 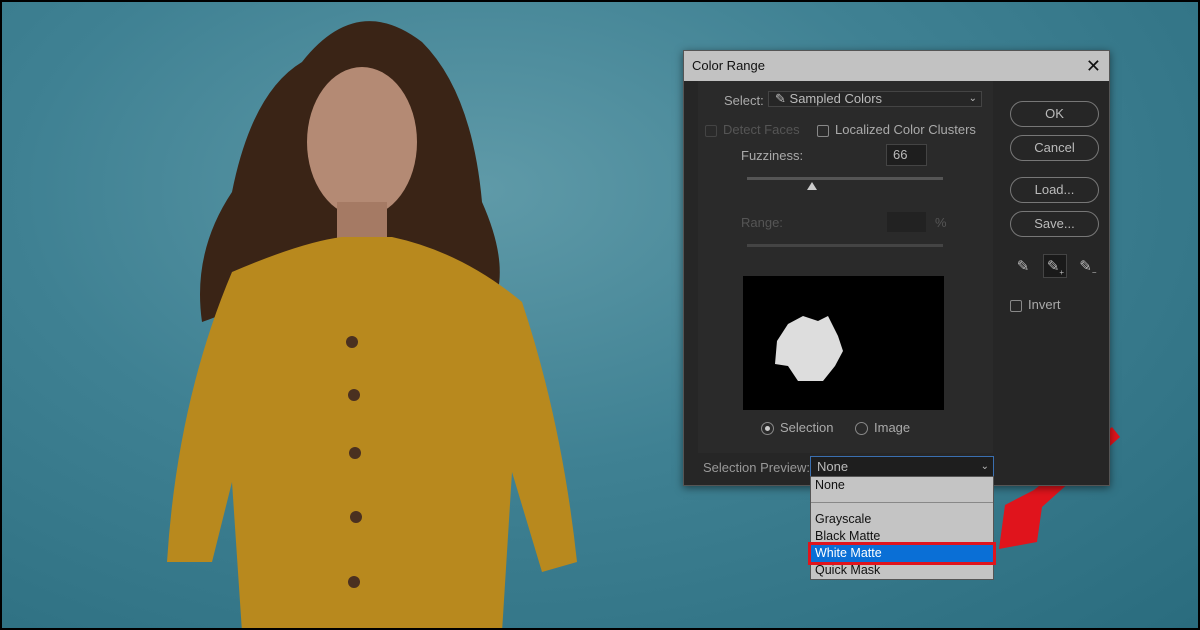 I want to click on select-dropdown: ✎ Sampled Colors ⌄, so click(x=875, y=99).